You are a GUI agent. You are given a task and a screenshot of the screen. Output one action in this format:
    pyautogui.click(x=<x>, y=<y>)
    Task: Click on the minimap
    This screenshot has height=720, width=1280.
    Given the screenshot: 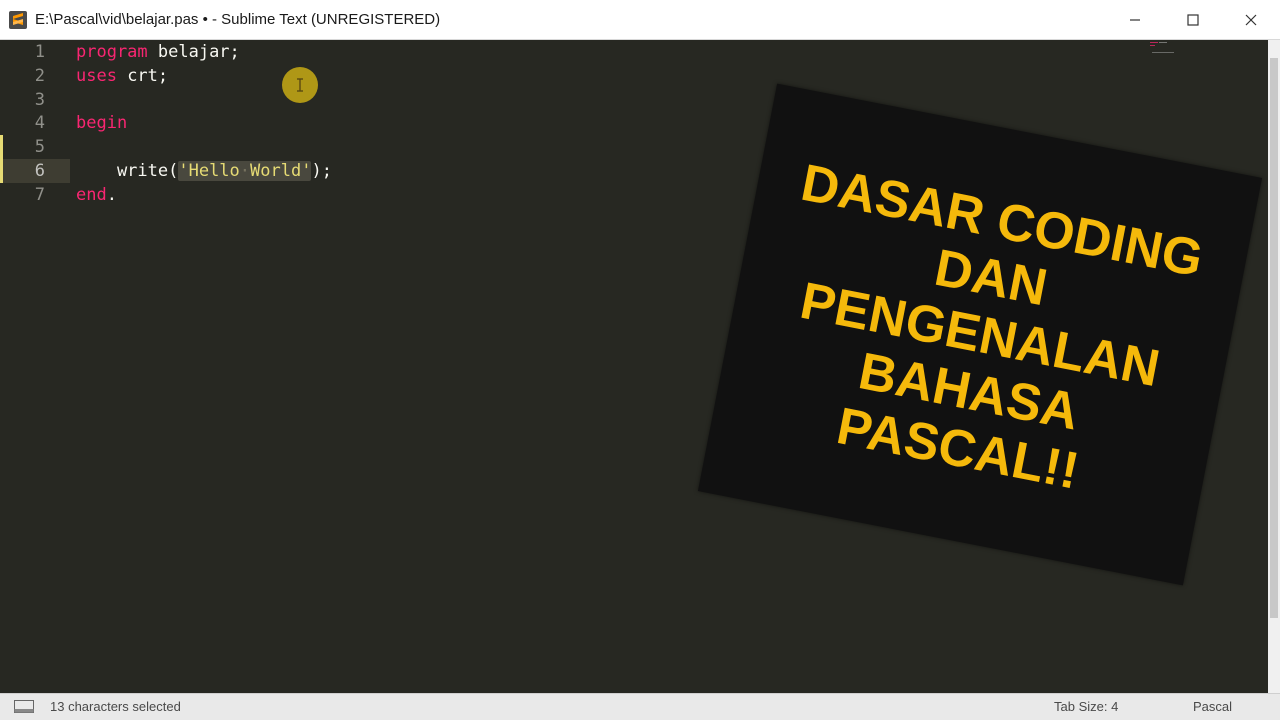 What is the action you would take?
    pyautogui.click(x=1163, y=50)
    